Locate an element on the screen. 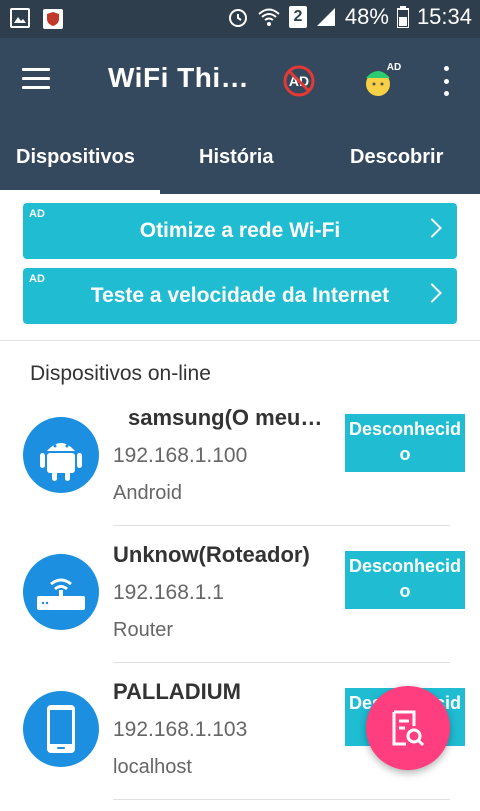  tab-historia: História is located at coordinates (236, 157).